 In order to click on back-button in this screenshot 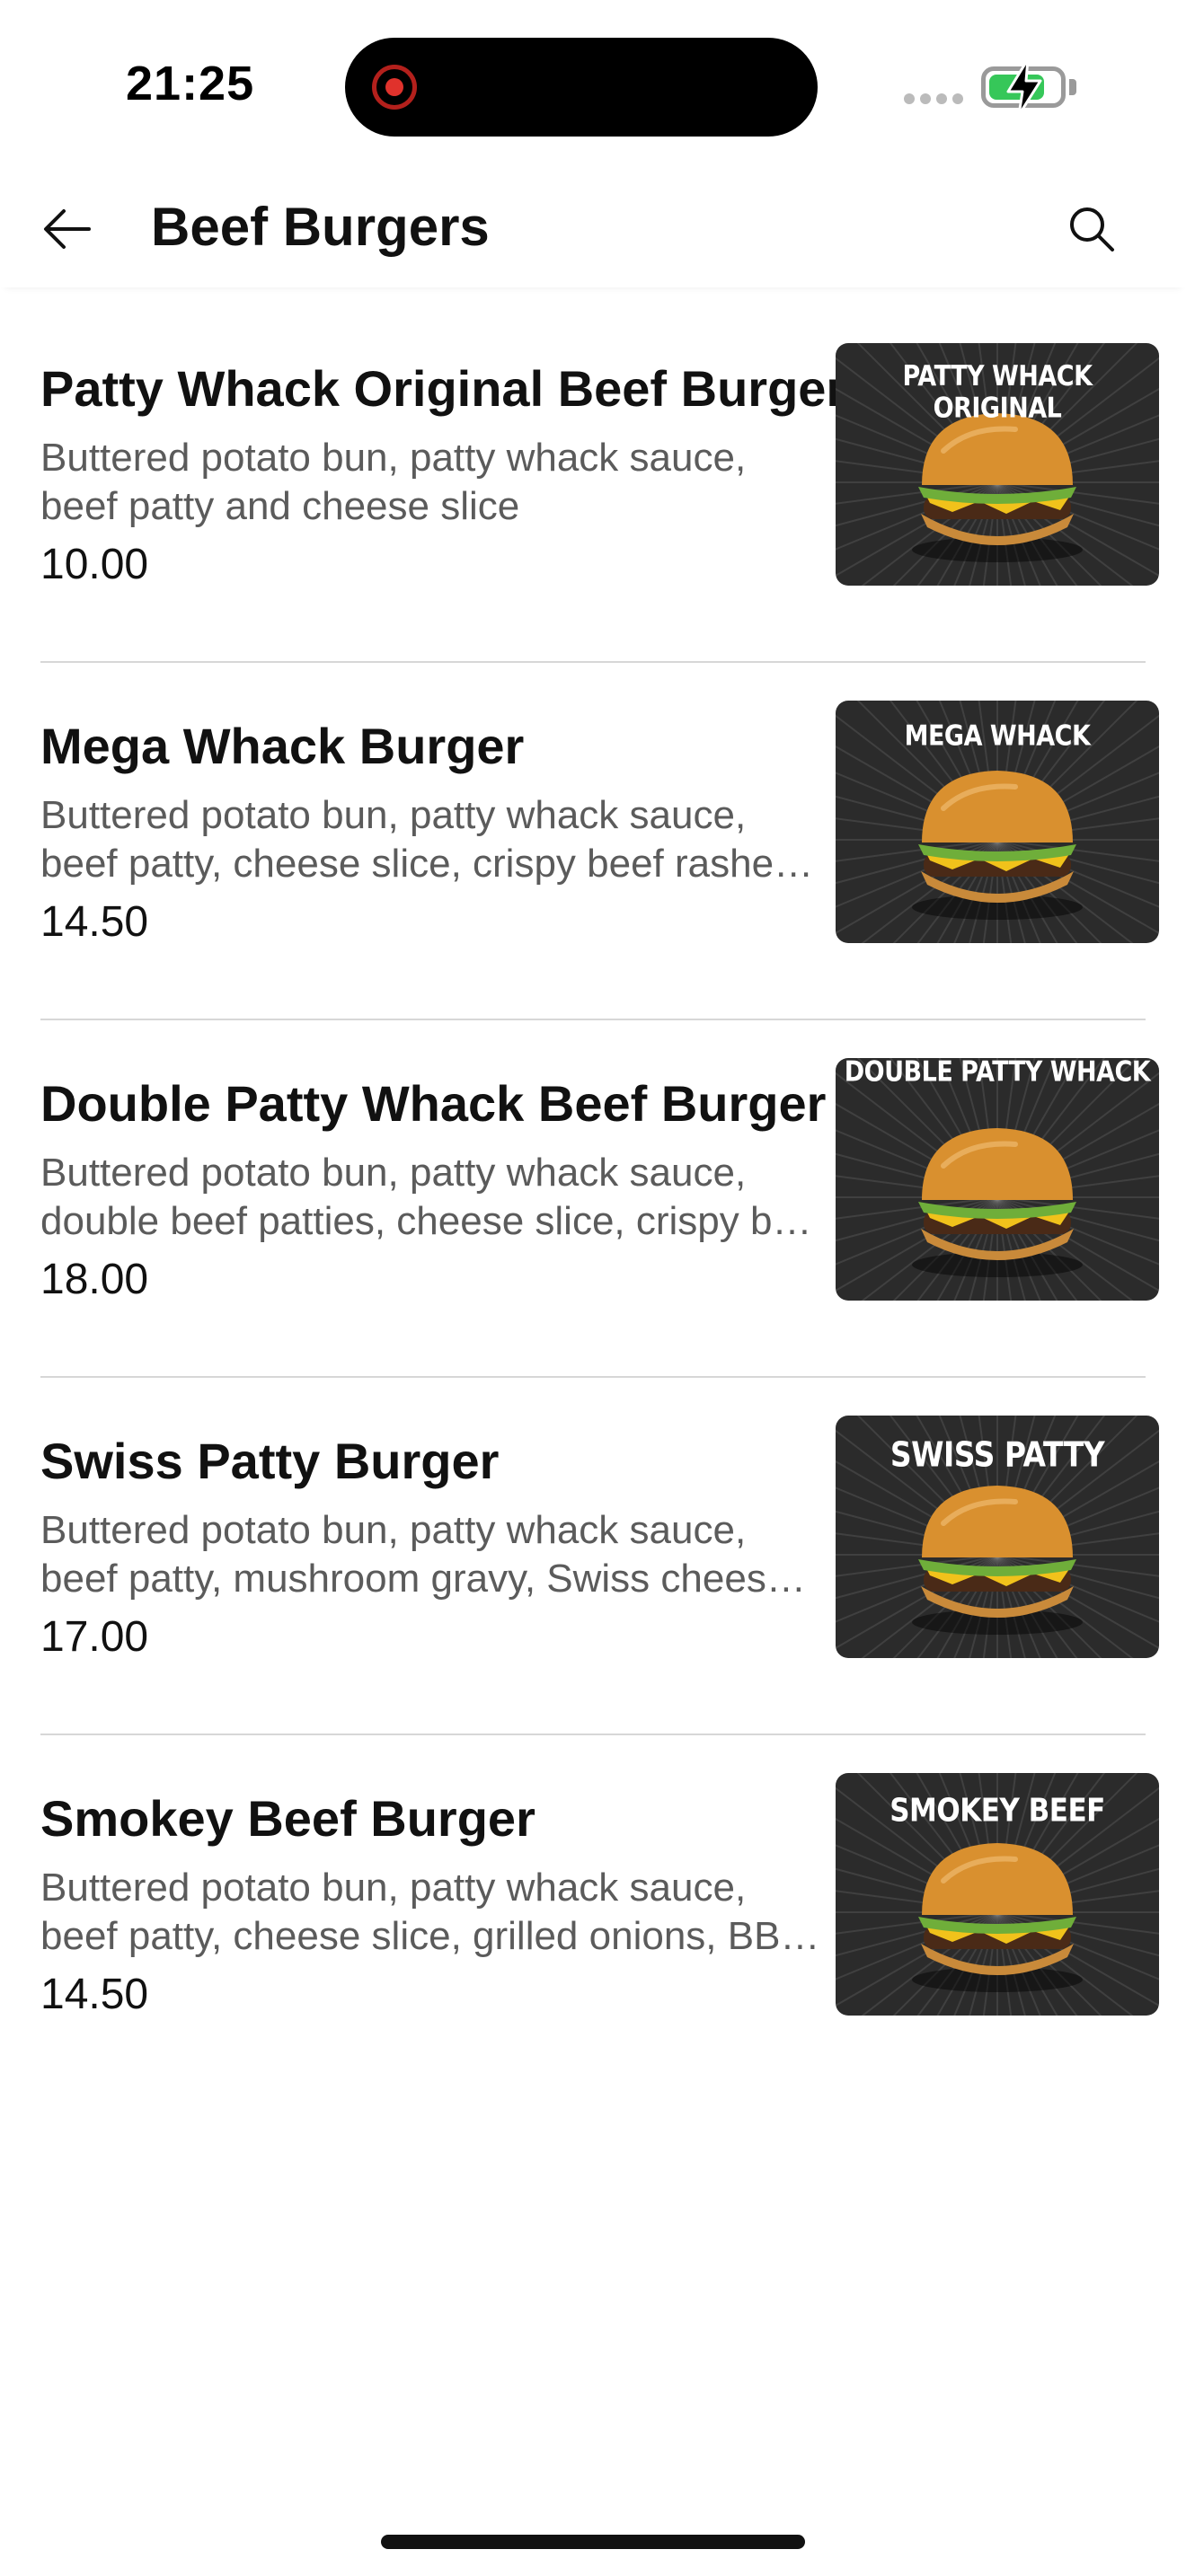, I will do `click(67, 229)`.